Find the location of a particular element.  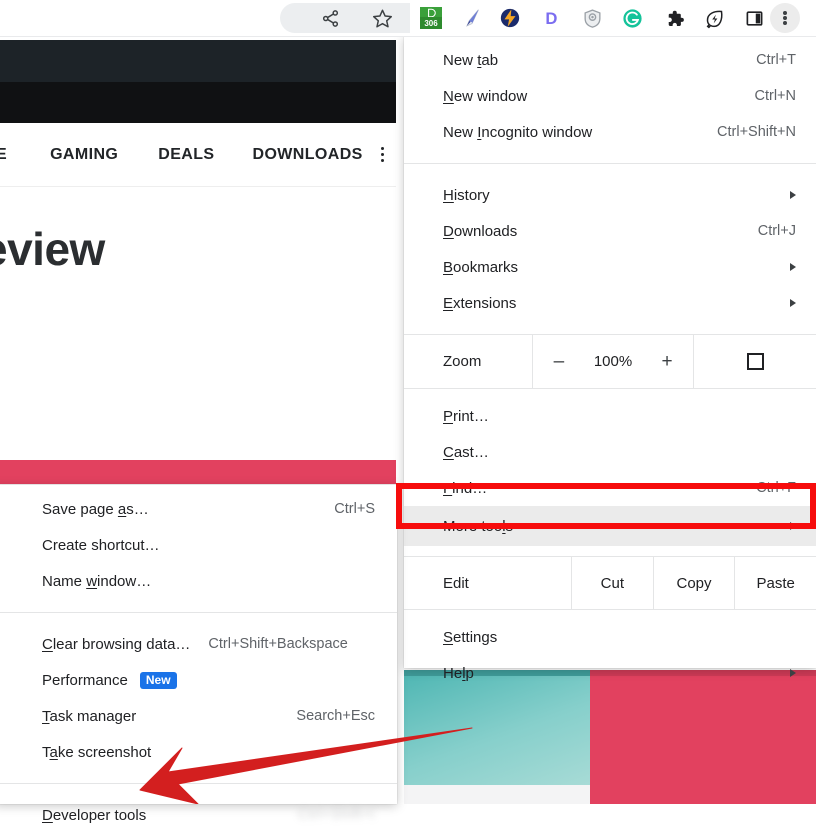

menu-item-save-page-as: Save page as… Ctrl+S is located at coordinates (198, 509).